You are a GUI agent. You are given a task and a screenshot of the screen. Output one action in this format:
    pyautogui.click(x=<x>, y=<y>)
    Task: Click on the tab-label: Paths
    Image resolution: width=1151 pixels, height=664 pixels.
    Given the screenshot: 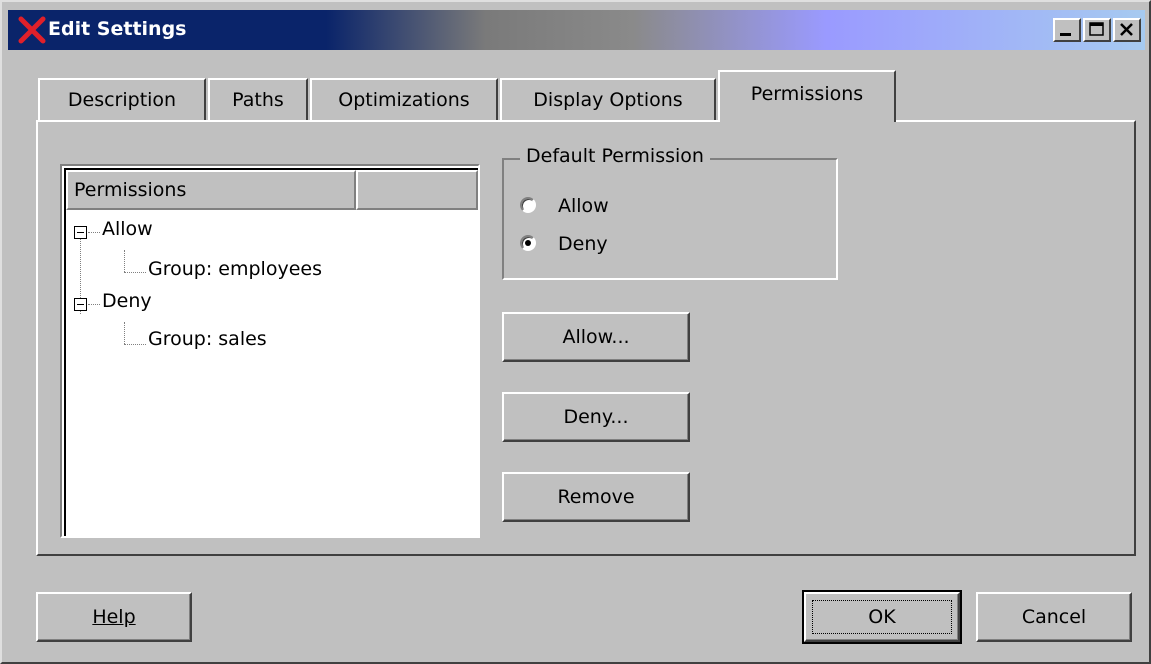 What is the action you would take?
    pyautogui.click(x=258, y=100)
    